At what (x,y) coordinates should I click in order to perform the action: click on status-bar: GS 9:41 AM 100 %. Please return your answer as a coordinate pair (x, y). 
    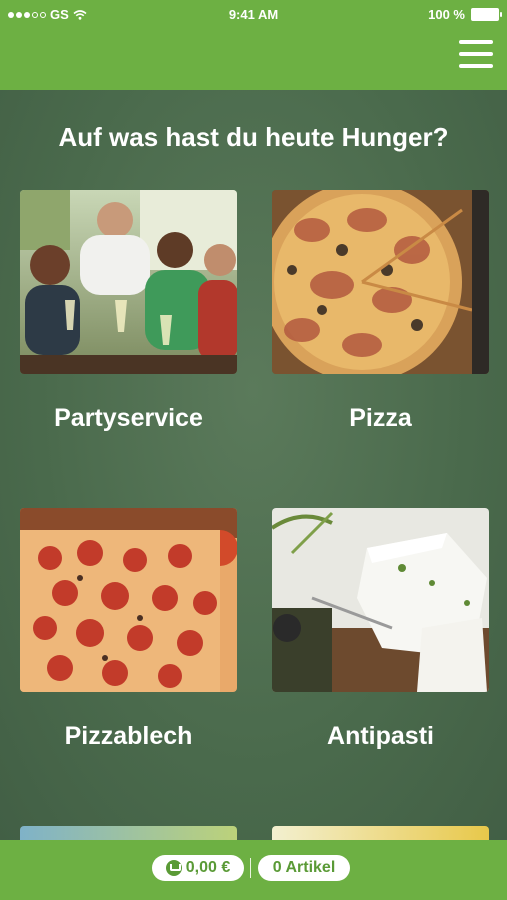
    Looking at the image, I should click on (253, 14).